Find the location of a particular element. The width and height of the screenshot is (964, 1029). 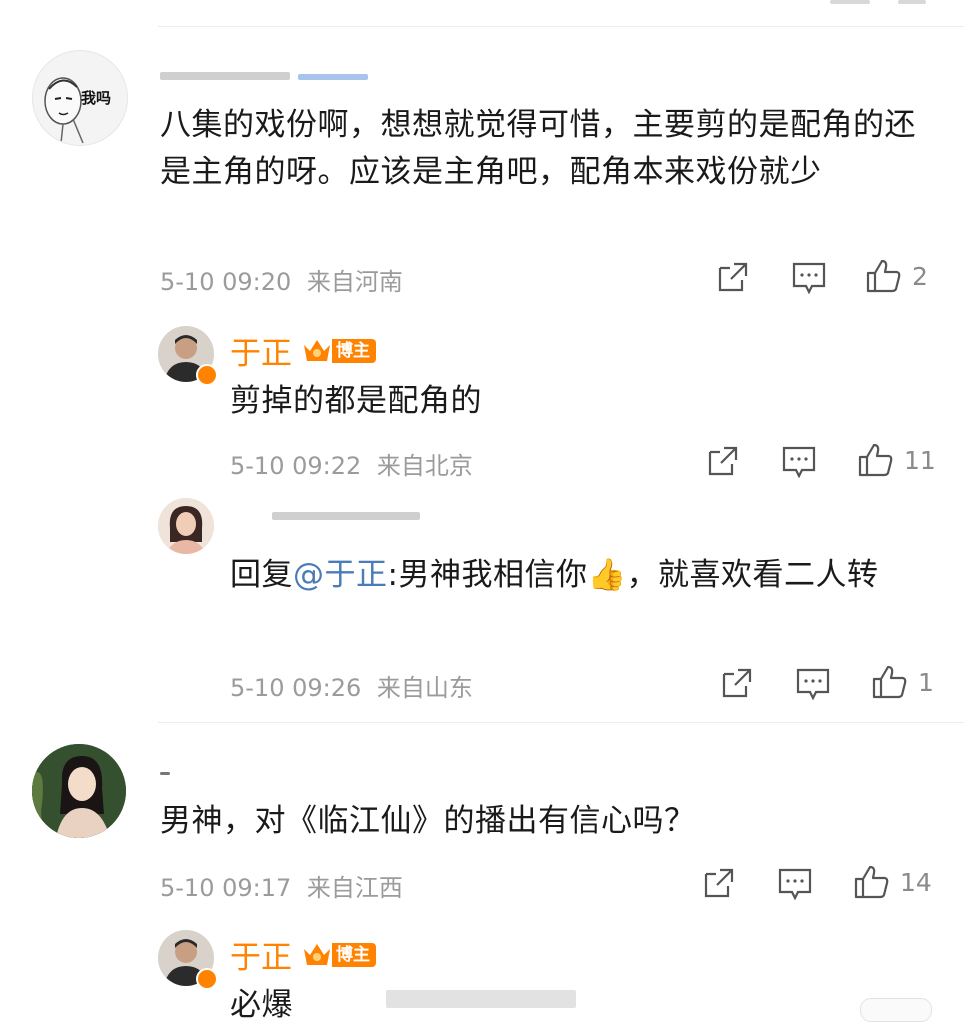

thumbs-up-emoji-icon: 👍 is located at coordinates (607, 575).